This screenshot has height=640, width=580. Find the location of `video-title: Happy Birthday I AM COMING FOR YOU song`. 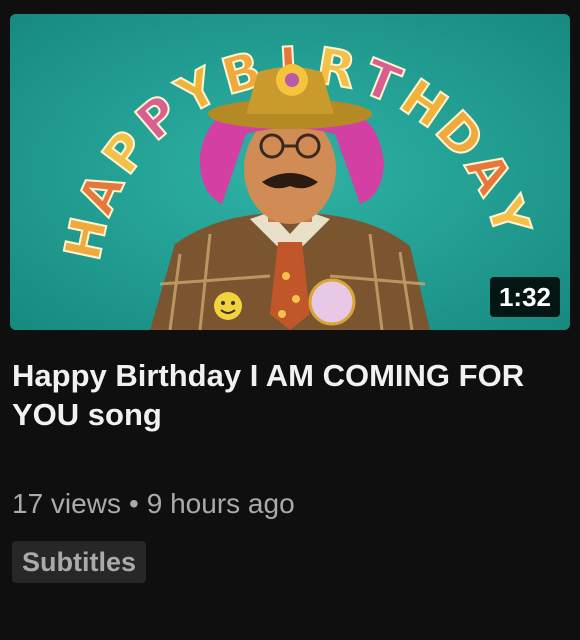

video-title: Happy Birthday I AM COMING FOR YOU song is located at coordinates (282, 395).